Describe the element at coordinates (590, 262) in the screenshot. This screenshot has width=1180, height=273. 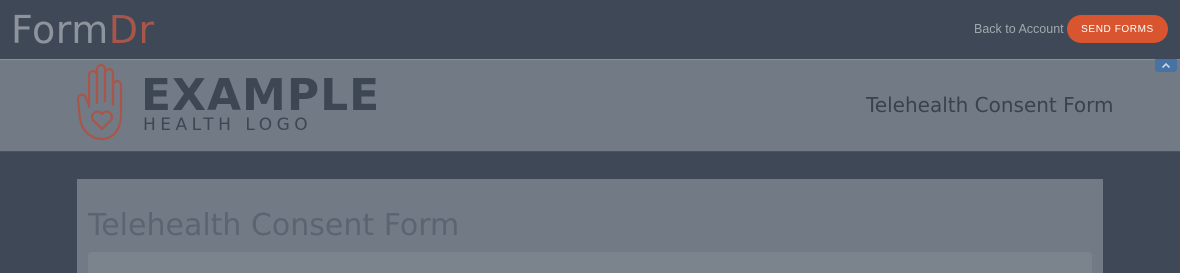
I see `form-field-placeholder` at that location.